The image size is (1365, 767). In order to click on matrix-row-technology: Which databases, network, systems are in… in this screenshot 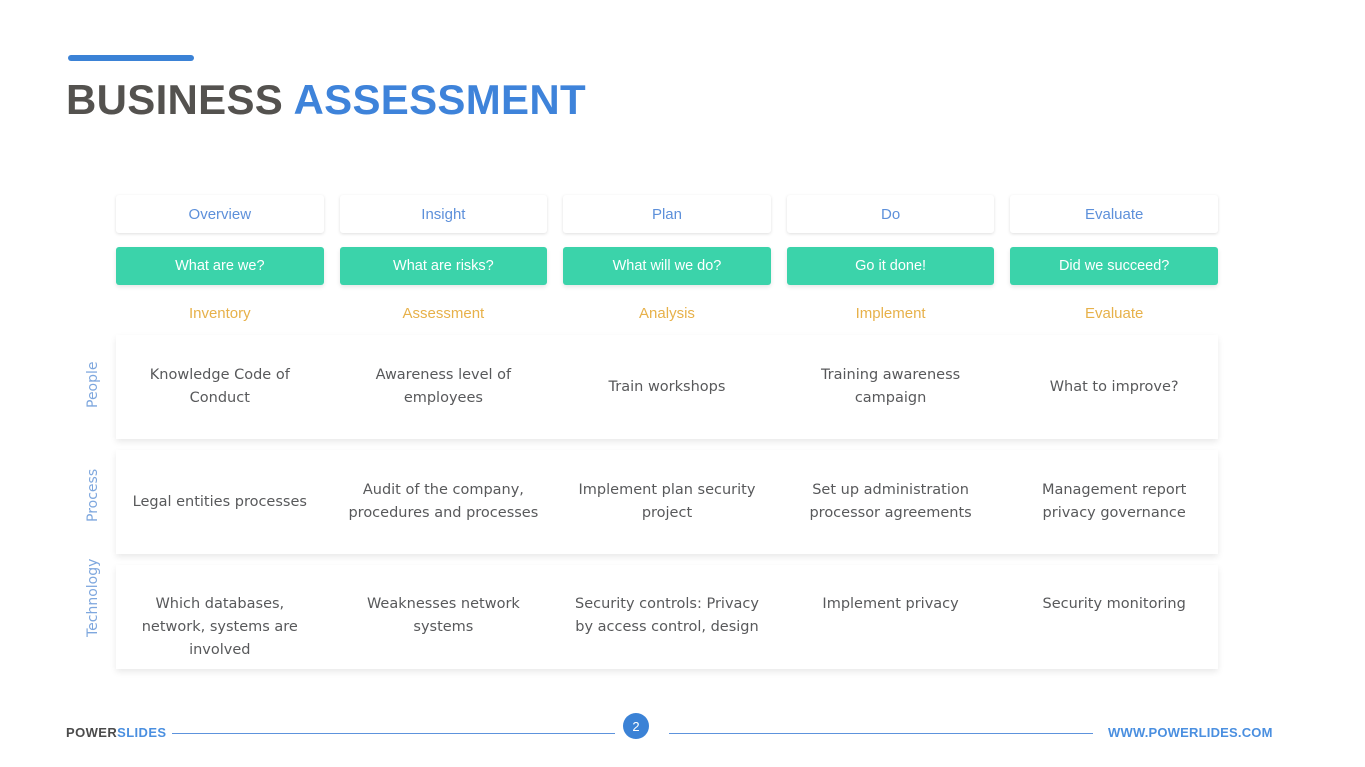, I will do `click(667, 617)`.